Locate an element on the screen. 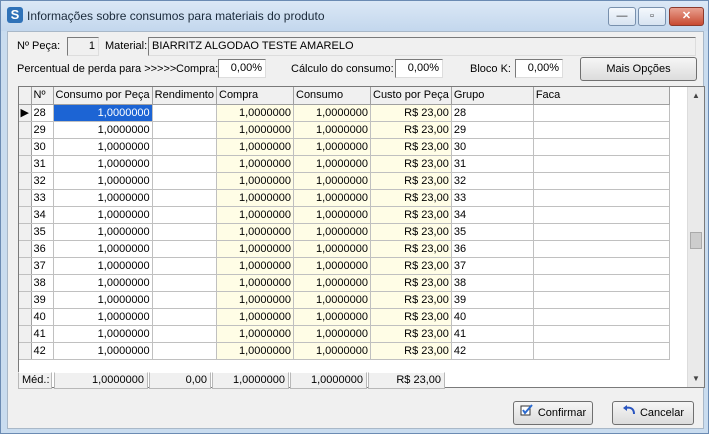 The image size is (709, 434). table-row: 31 1,0000000 1,0000000 1,0000000 R$ 23,00 31 is located at coordinates (344, 164).